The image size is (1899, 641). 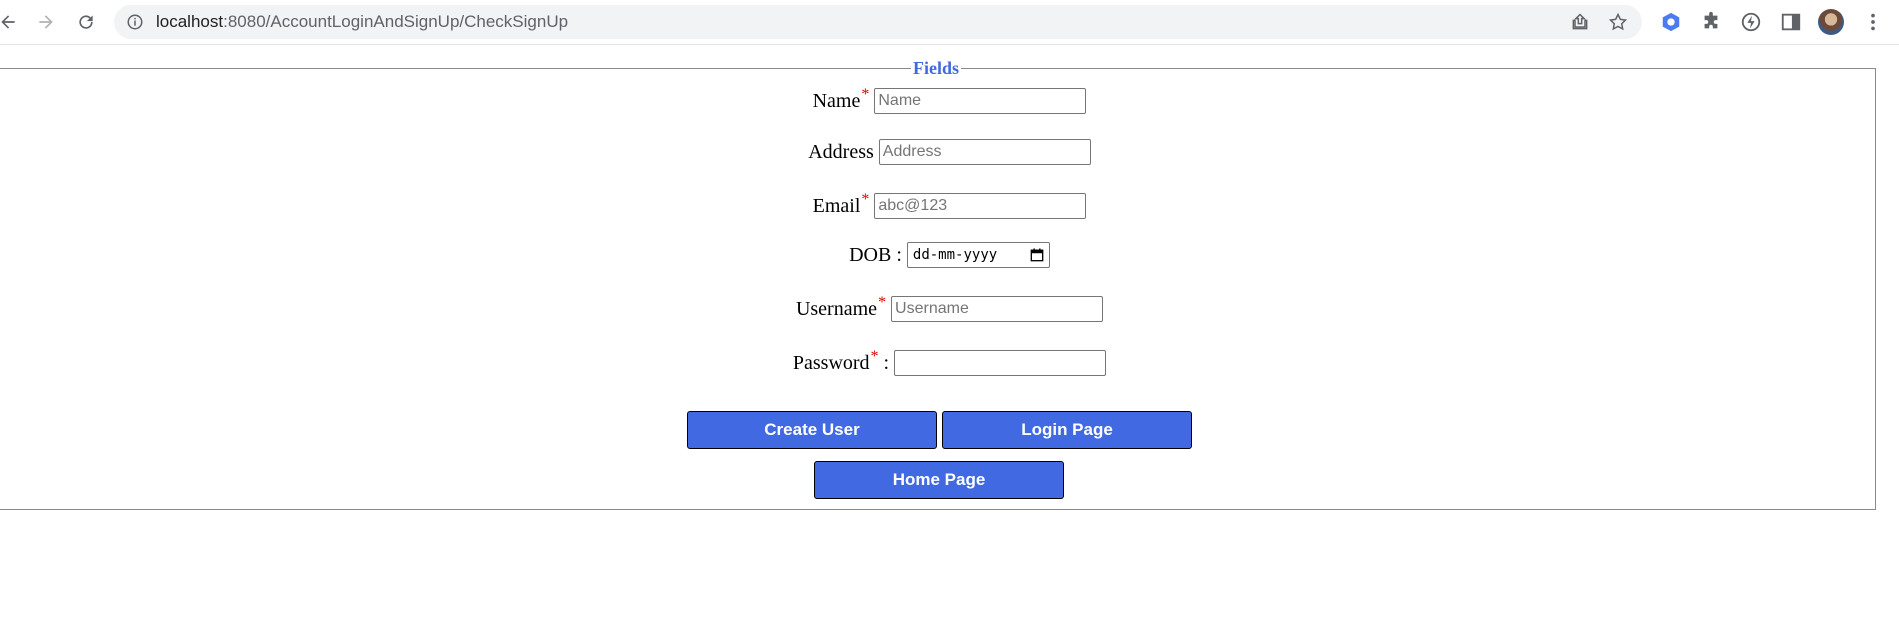 I want to click on username-row: Username*, so click(x=949, y=307).